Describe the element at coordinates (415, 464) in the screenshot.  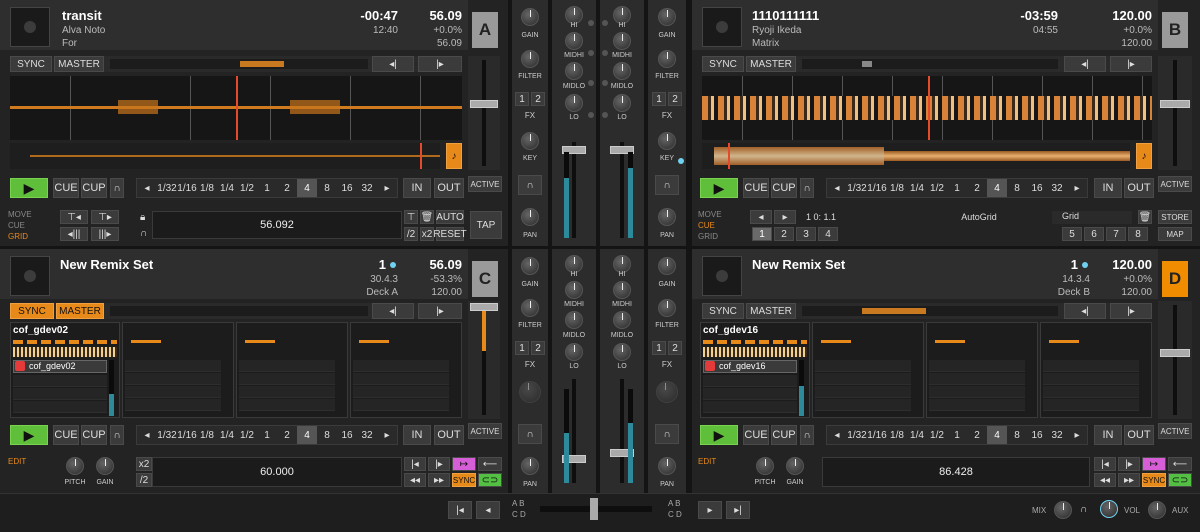
I see `deck-c-grid-btn-1: |◂` at that location.